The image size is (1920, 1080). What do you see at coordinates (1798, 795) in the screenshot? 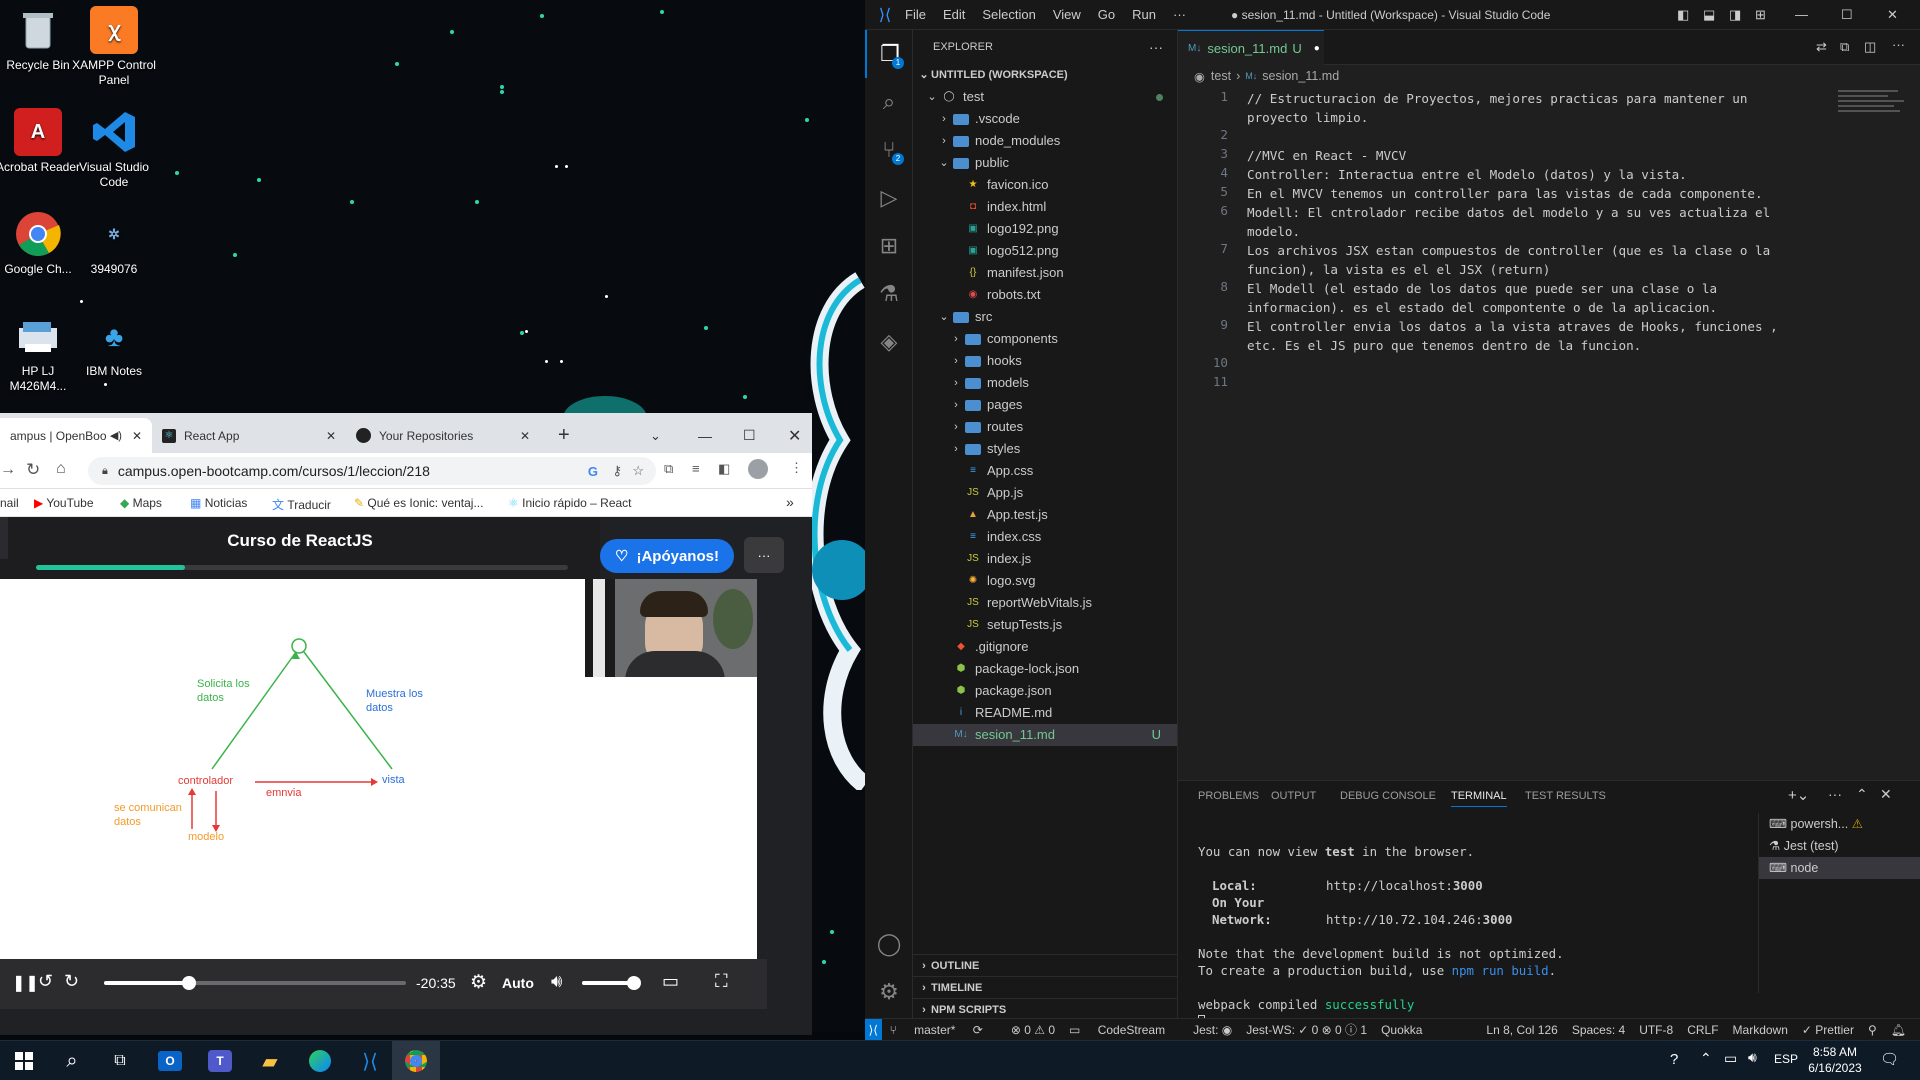
I see `new-terminal-icon: +⌄` at bounding box center [1798, 795].